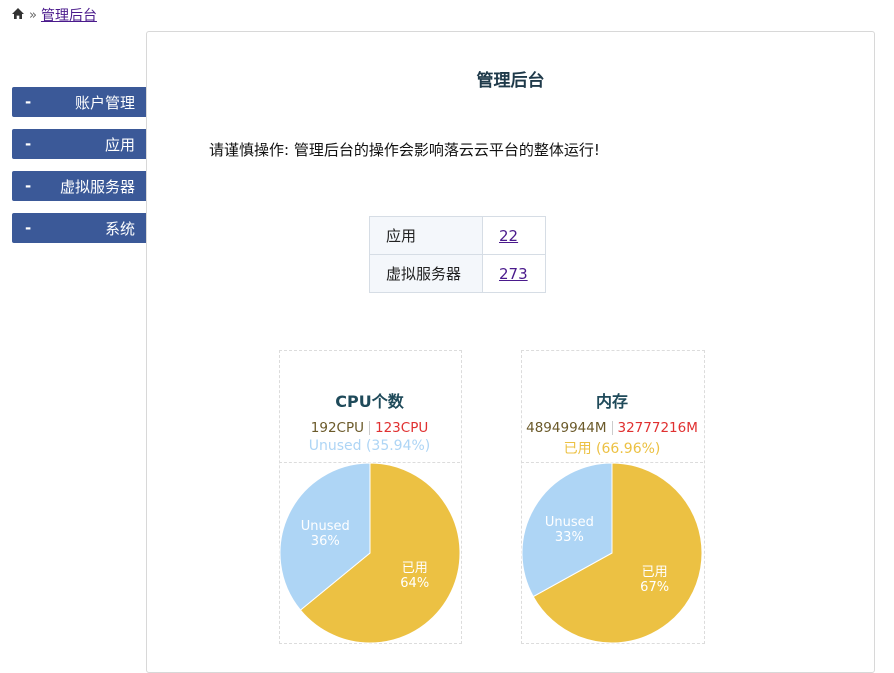  I want to click on sidebar-item-label: 系统, so click(119, 228).